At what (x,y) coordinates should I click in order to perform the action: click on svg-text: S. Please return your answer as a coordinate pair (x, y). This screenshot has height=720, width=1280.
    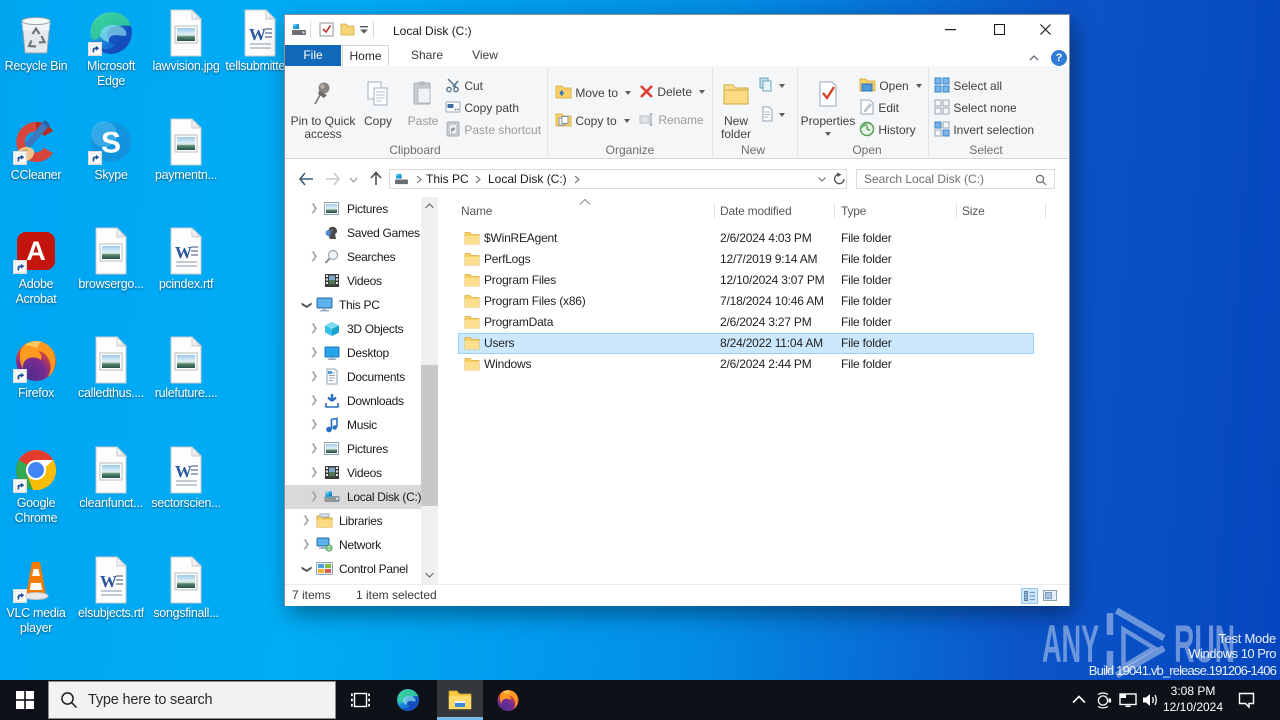
    Looking at the image, I should click on (111, 143).